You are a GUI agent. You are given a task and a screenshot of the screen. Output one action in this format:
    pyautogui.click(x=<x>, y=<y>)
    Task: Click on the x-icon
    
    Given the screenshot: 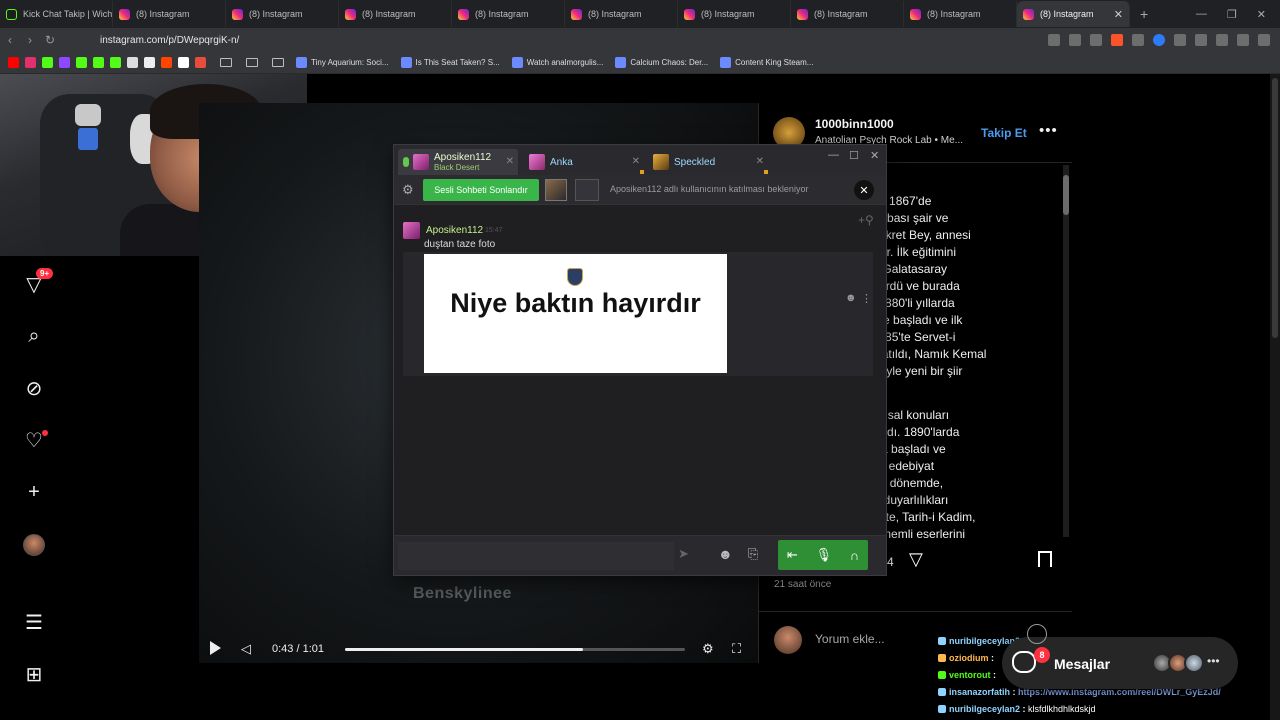 What is the action you would take?
    pyautogui.click(x=149, y=62)
    